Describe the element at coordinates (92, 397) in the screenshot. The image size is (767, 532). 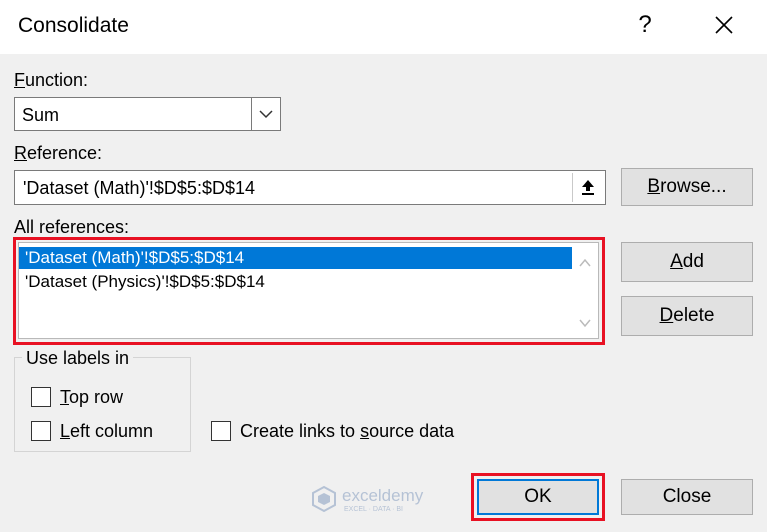
I see `top-row-label: Top row` at that location.